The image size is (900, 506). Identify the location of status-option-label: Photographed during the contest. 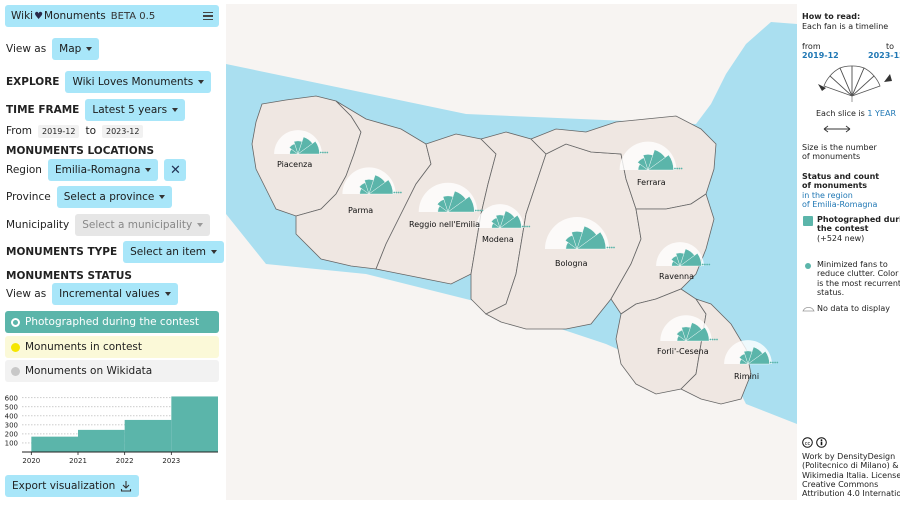
(112, 322).